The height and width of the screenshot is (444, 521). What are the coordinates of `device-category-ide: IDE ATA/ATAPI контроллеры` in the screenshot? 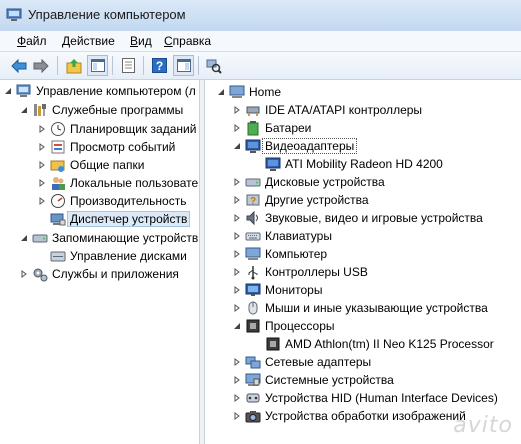 It's located at (327, 110).